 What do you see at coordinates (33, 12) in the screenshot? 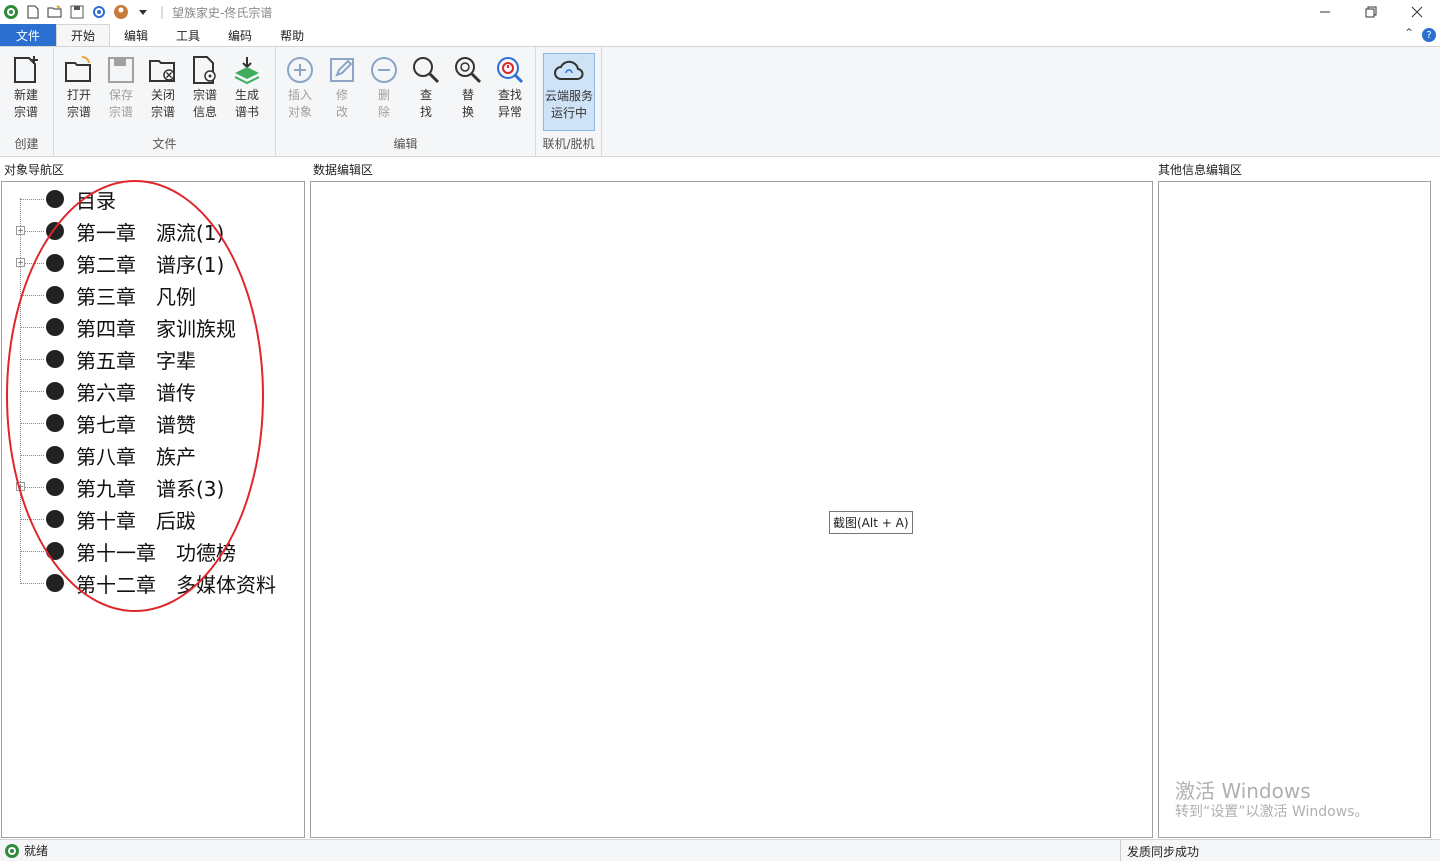
I see `new-file-icon` at bounding box center [33, 12].